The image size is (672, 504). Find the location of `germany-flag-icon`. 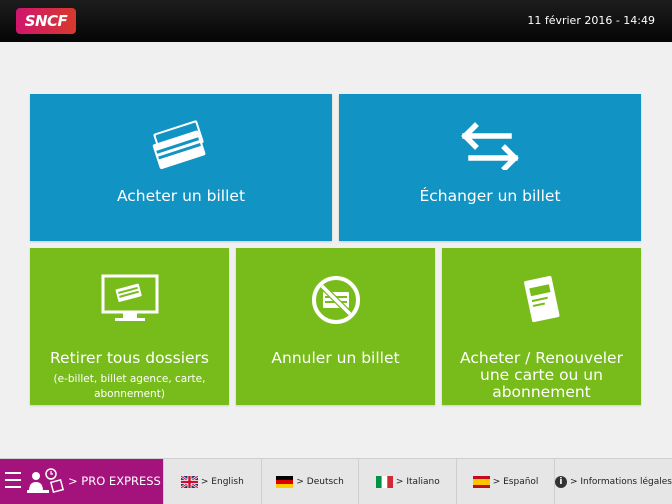

germany-flag-icon is located at coordinates (285, 481).